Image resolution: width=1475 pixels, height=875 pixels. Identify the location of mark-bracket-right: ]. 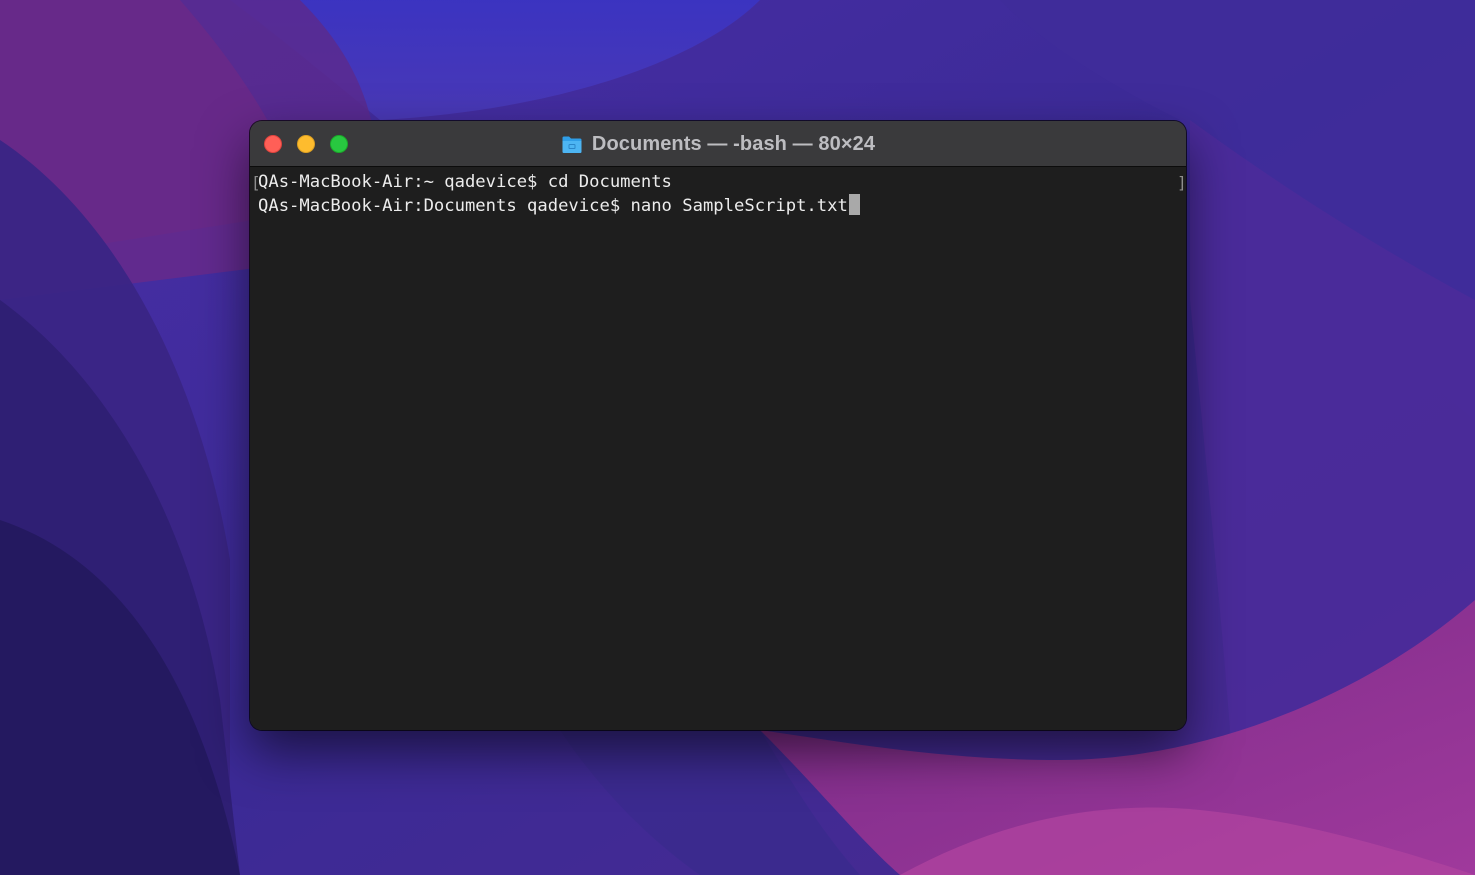
(1181, 182).